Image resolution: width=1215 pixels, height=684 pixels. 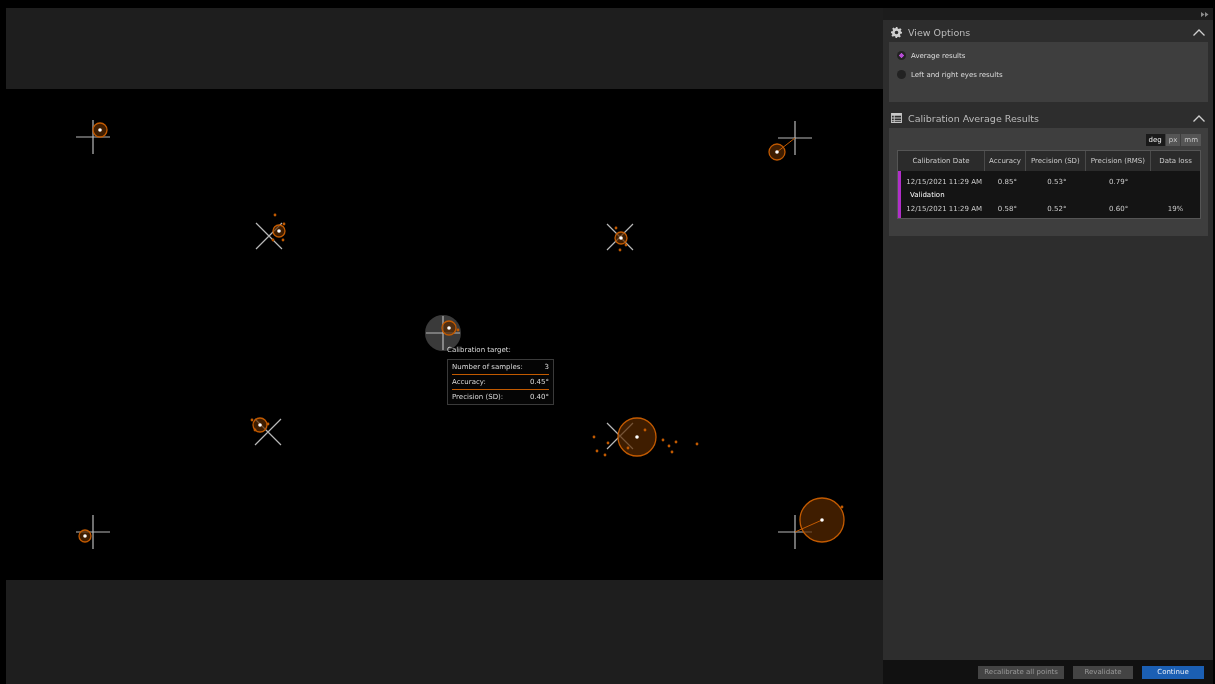 What do you see at coordinates (896, 118) in the screenshot?
I see `table-icon` at bounding box center [896, 118].